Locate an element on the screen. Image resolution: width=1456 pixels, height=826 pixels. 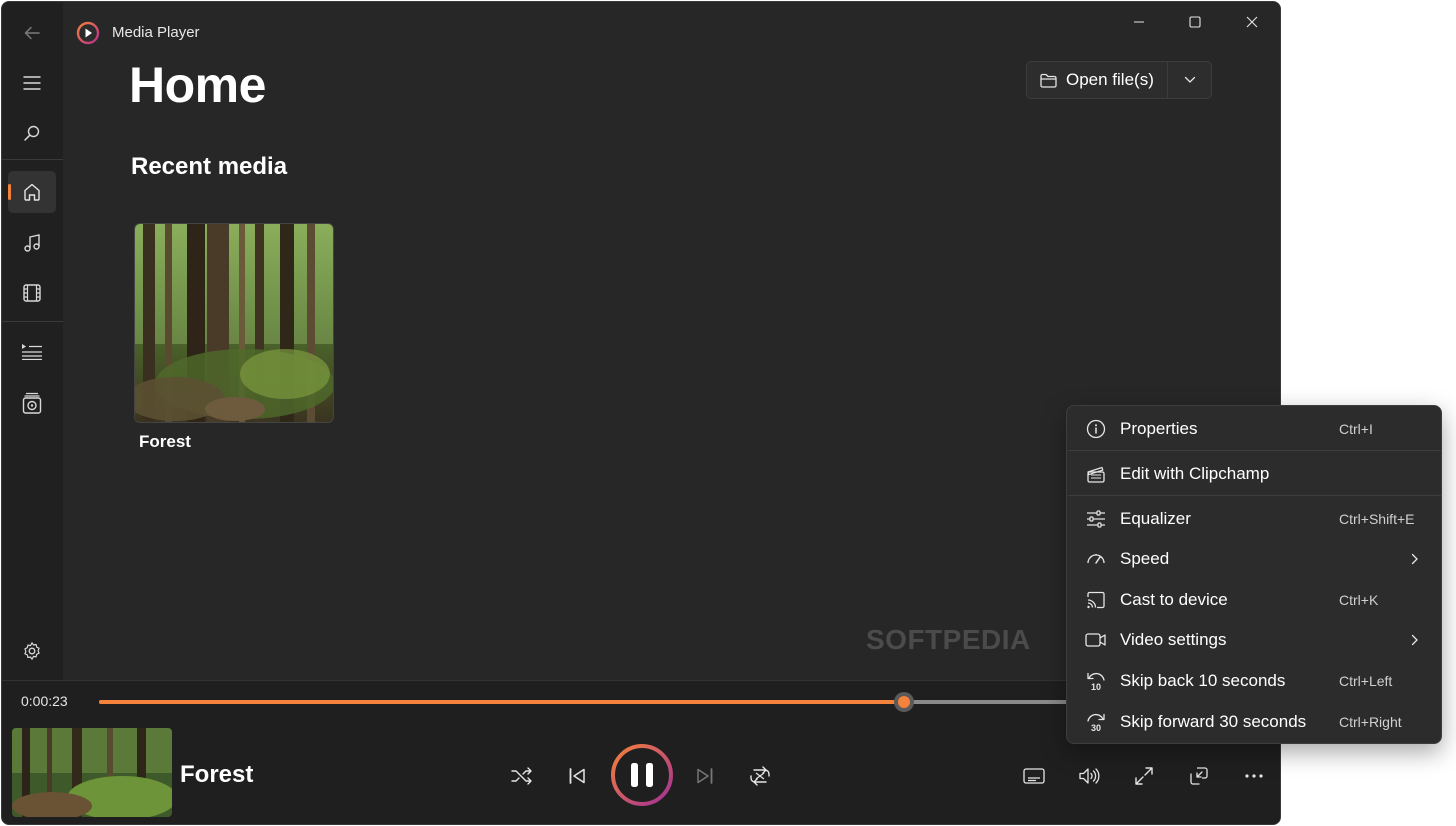
equalizer-icon is located at coordinates (1096, 519).